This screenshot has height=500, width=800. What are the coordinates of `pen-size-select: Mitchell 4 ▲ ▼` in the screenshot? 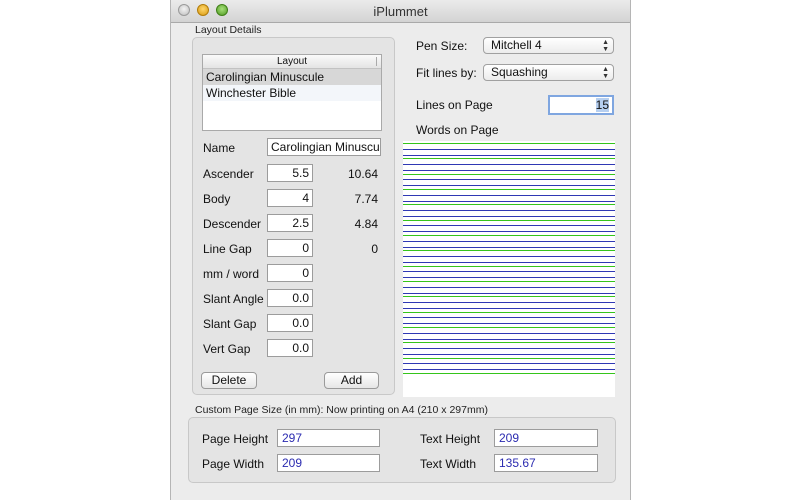 It's located at (548, 45).